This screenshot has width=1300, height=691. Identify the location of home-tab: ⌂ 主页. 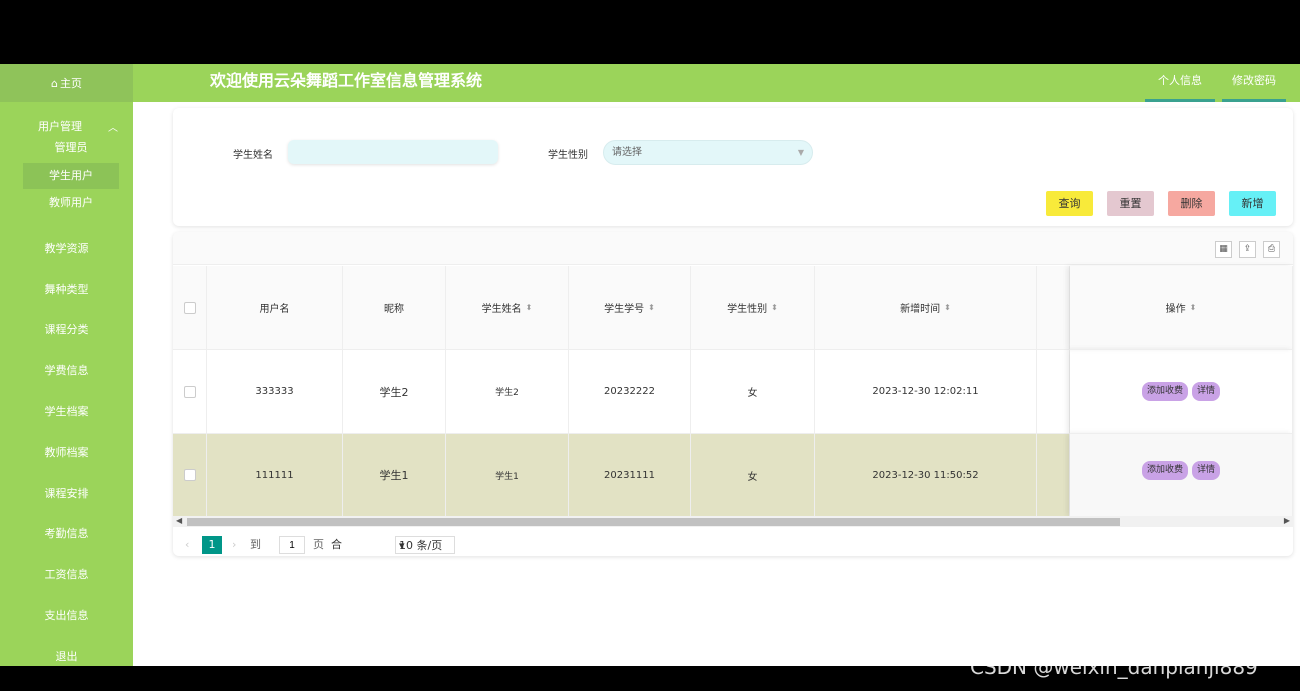
(66, 83).